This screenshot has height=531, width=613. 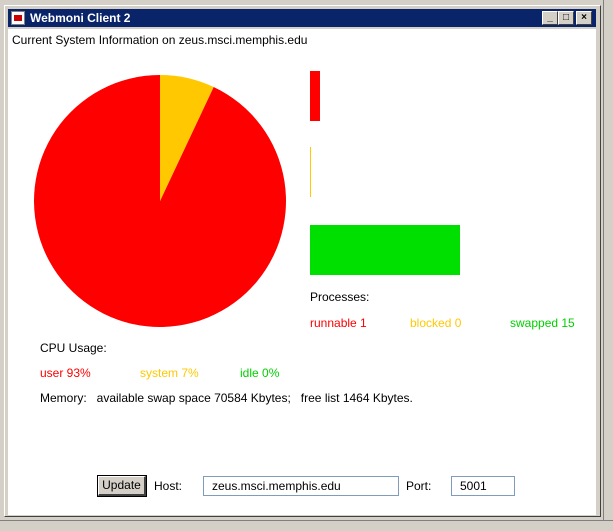 I want to click on port-input, so click(x=483, y=486).